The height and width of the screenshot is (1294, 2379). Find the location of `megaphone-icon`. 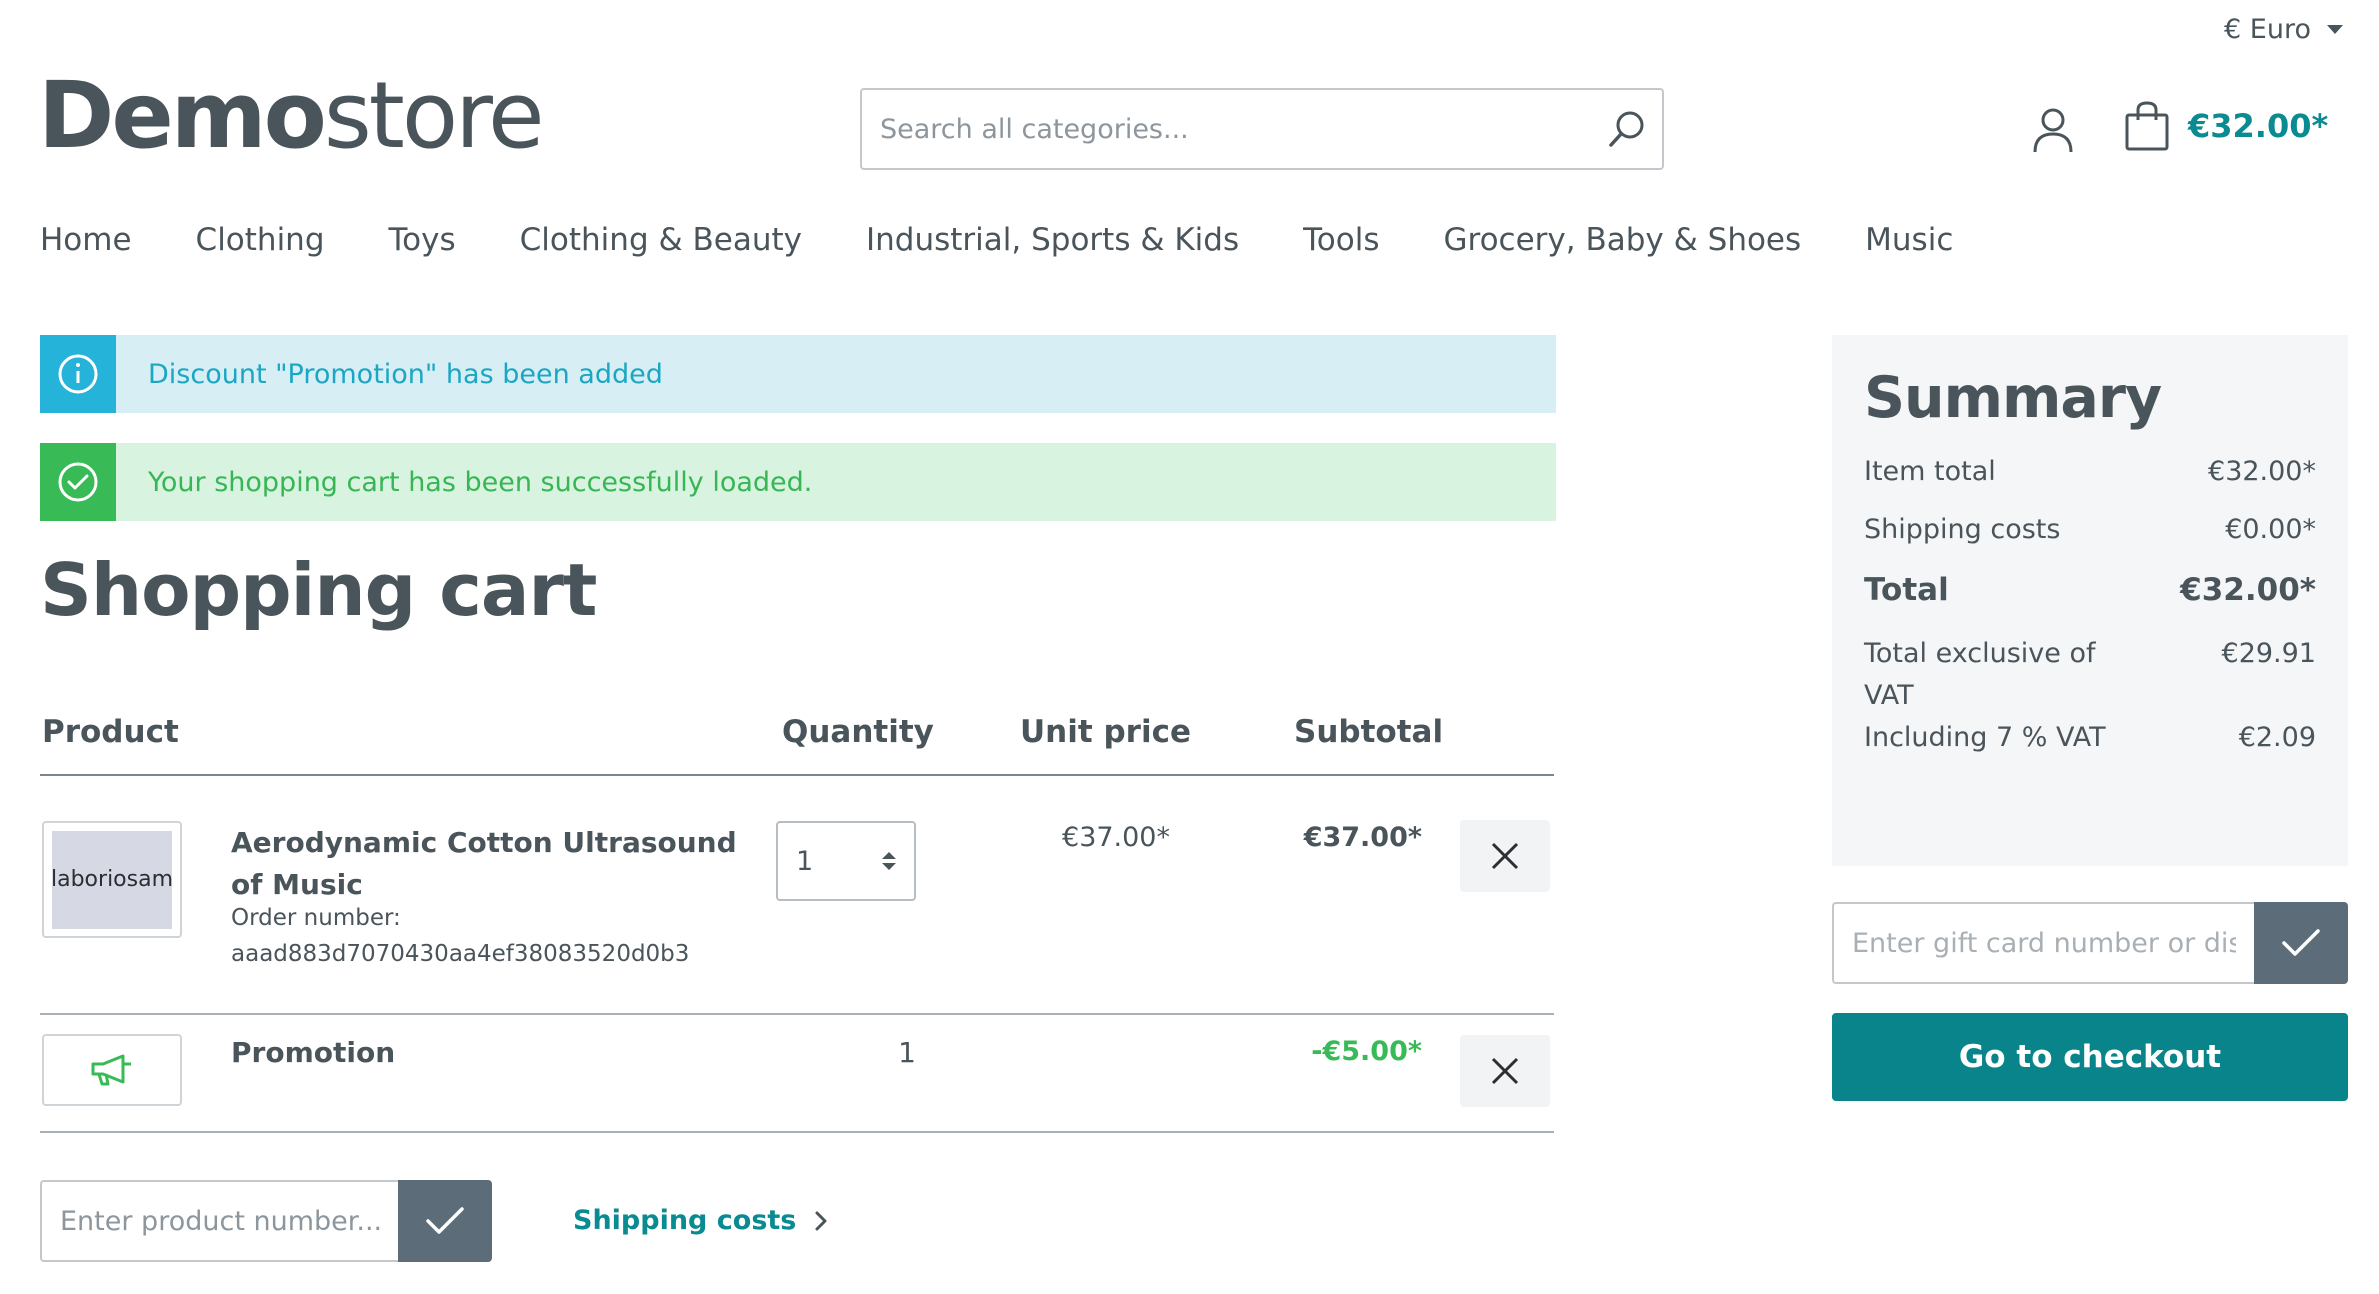

megaphone-icon is located at coordinates (111, 1070).